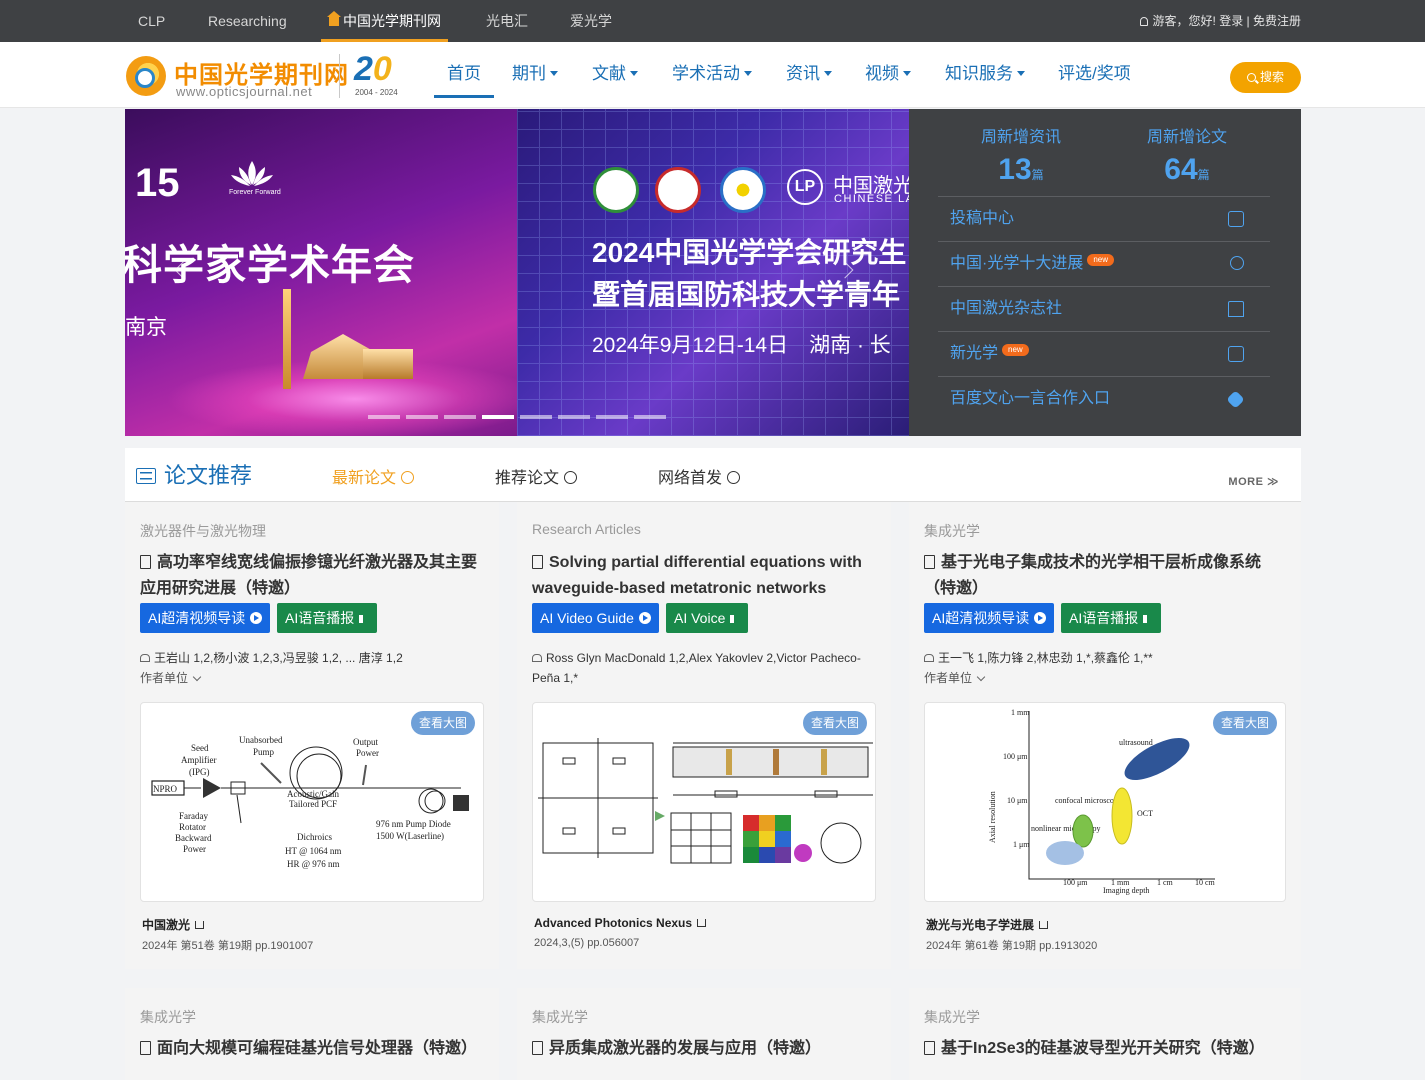 The image size is (1425, 1080). I want to click on tab-online-first: 网络首发, so click(699, 476).